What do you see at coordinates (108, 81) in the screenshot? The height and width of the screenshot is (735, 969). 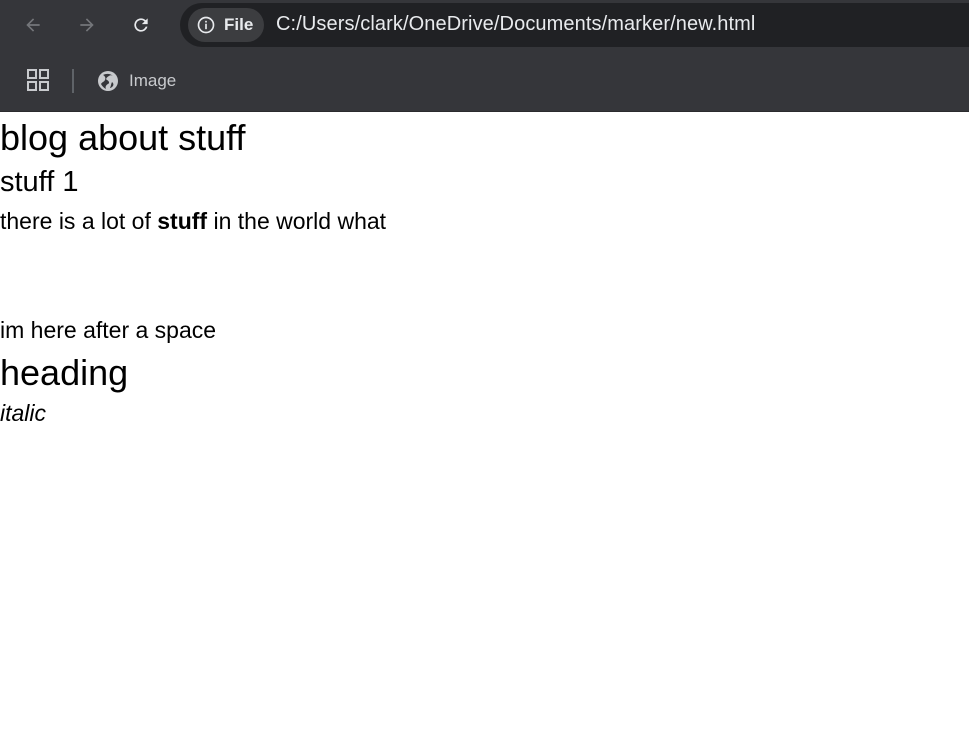 I see `globe-icon` at bounding box center [108, 81].